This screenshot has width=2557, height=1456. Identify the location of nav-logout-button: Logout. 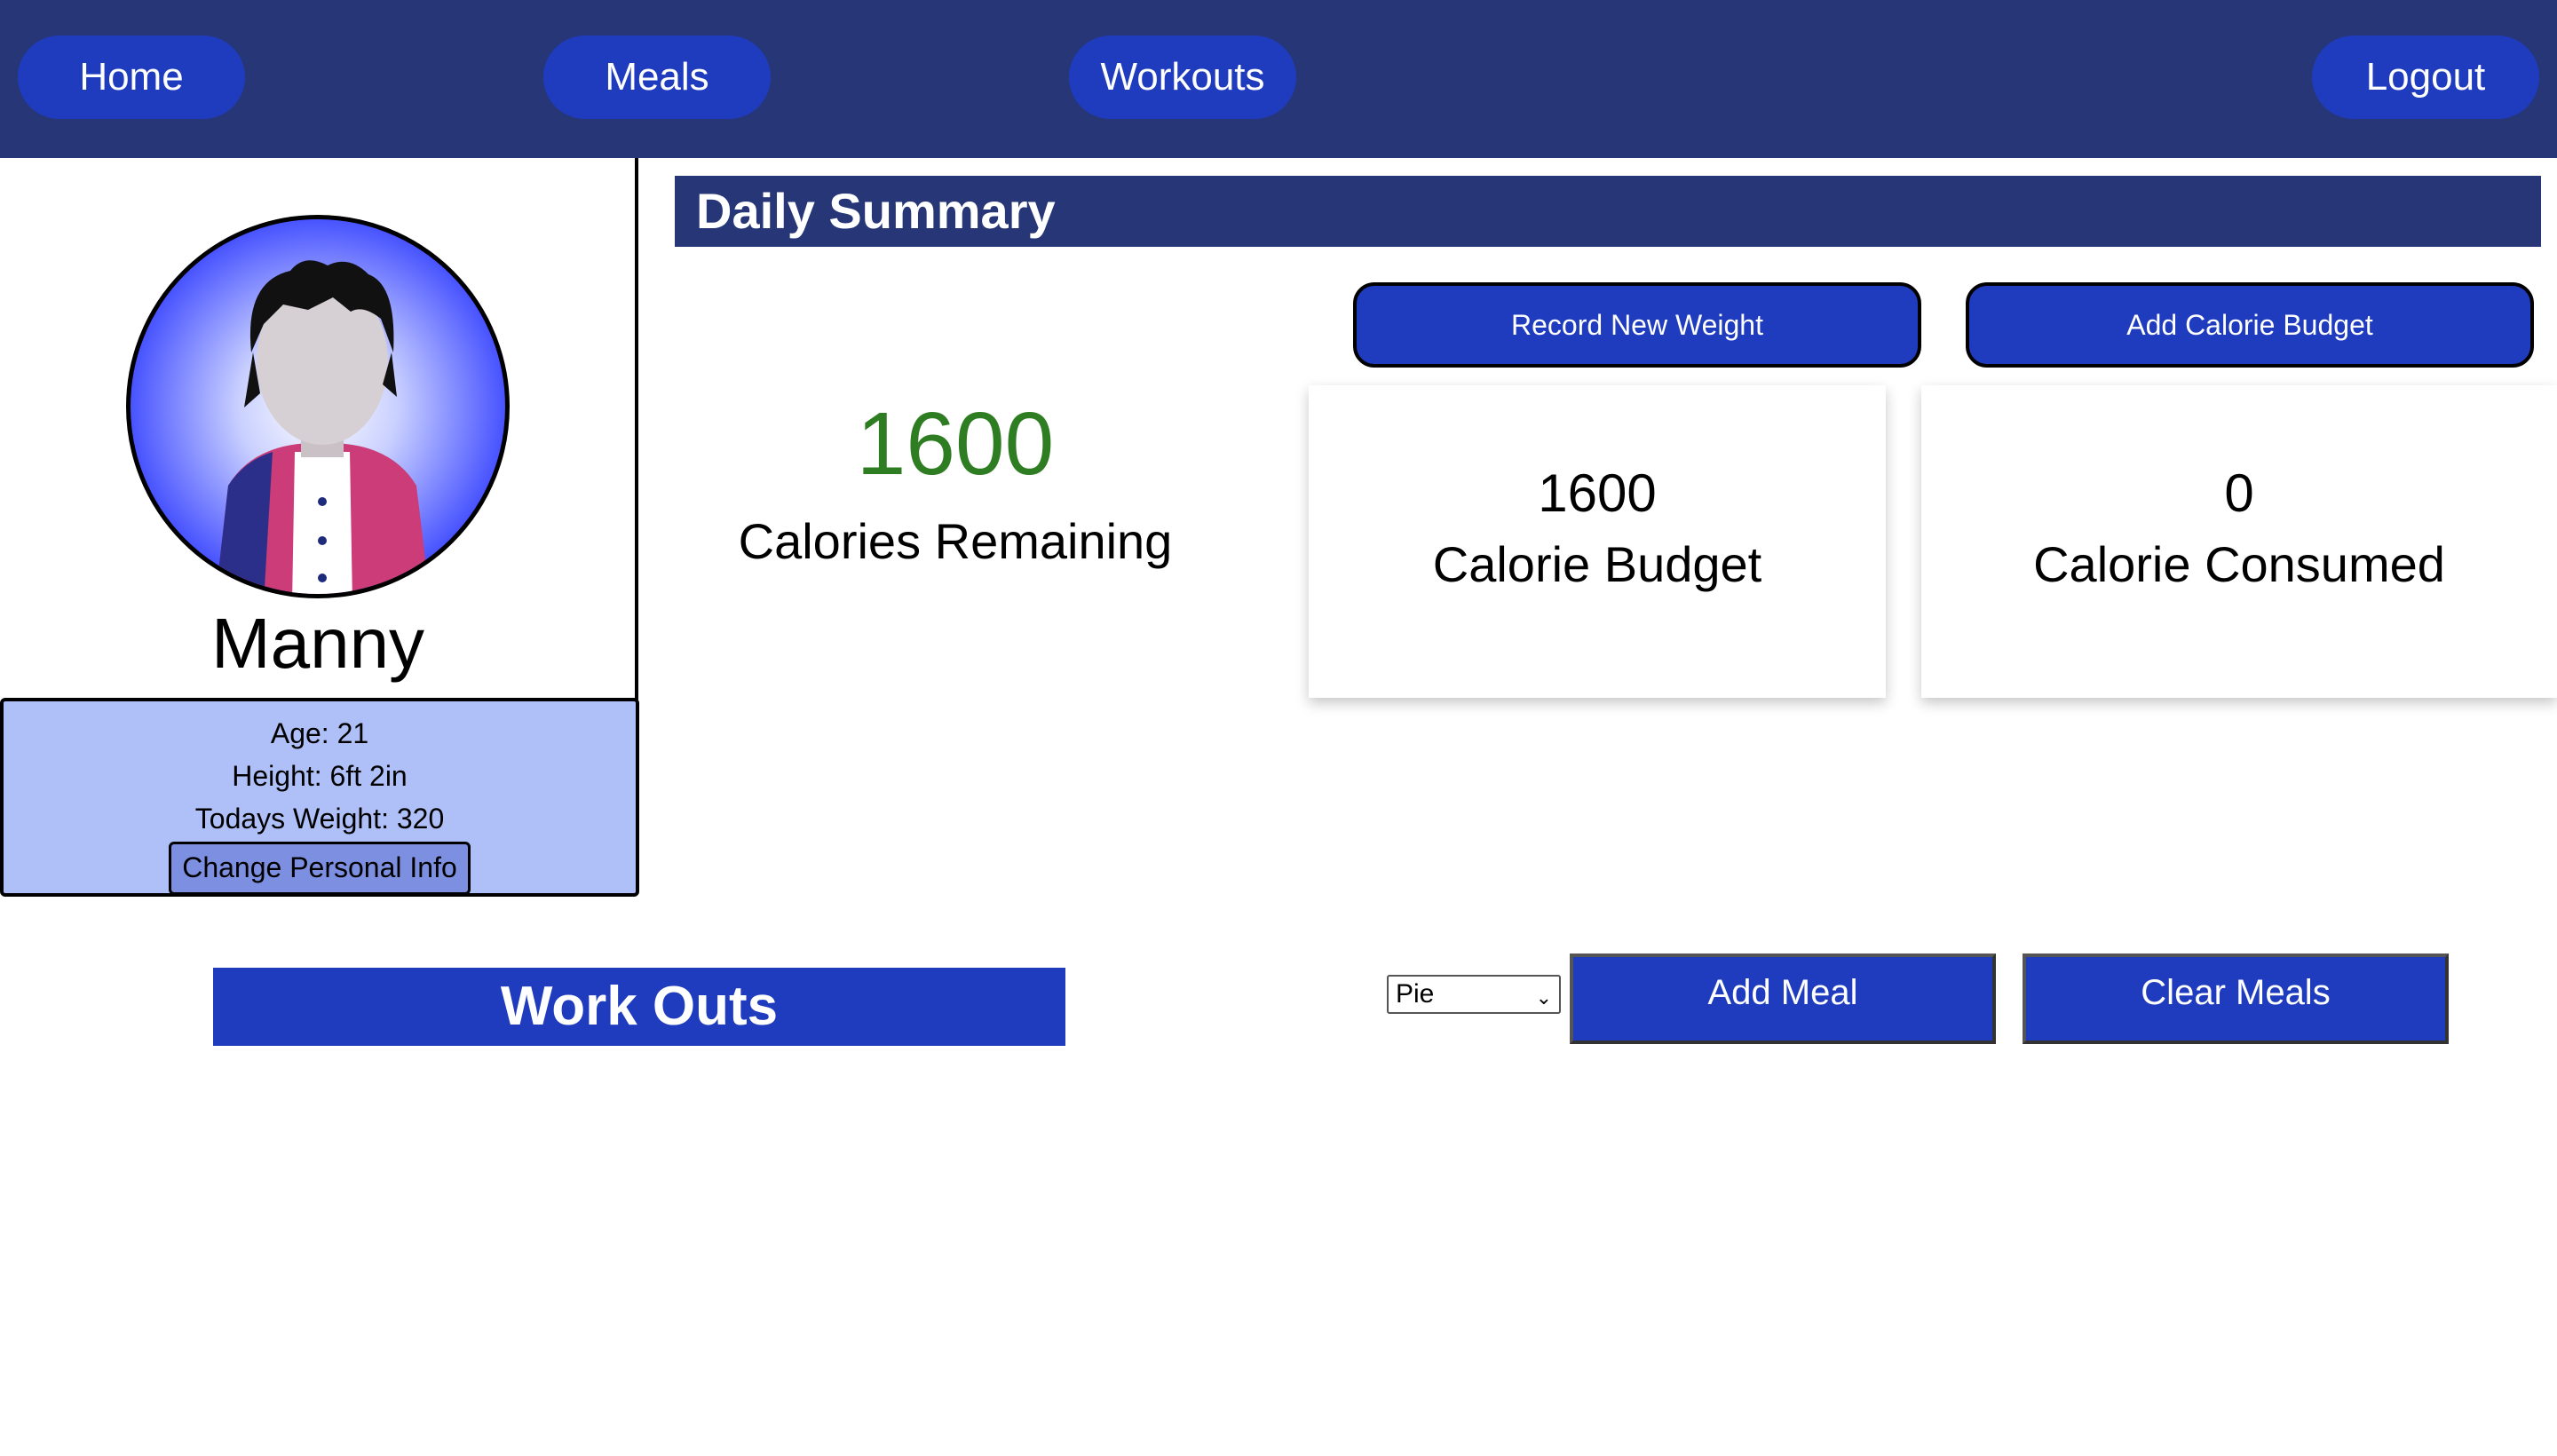
(2425, 77).